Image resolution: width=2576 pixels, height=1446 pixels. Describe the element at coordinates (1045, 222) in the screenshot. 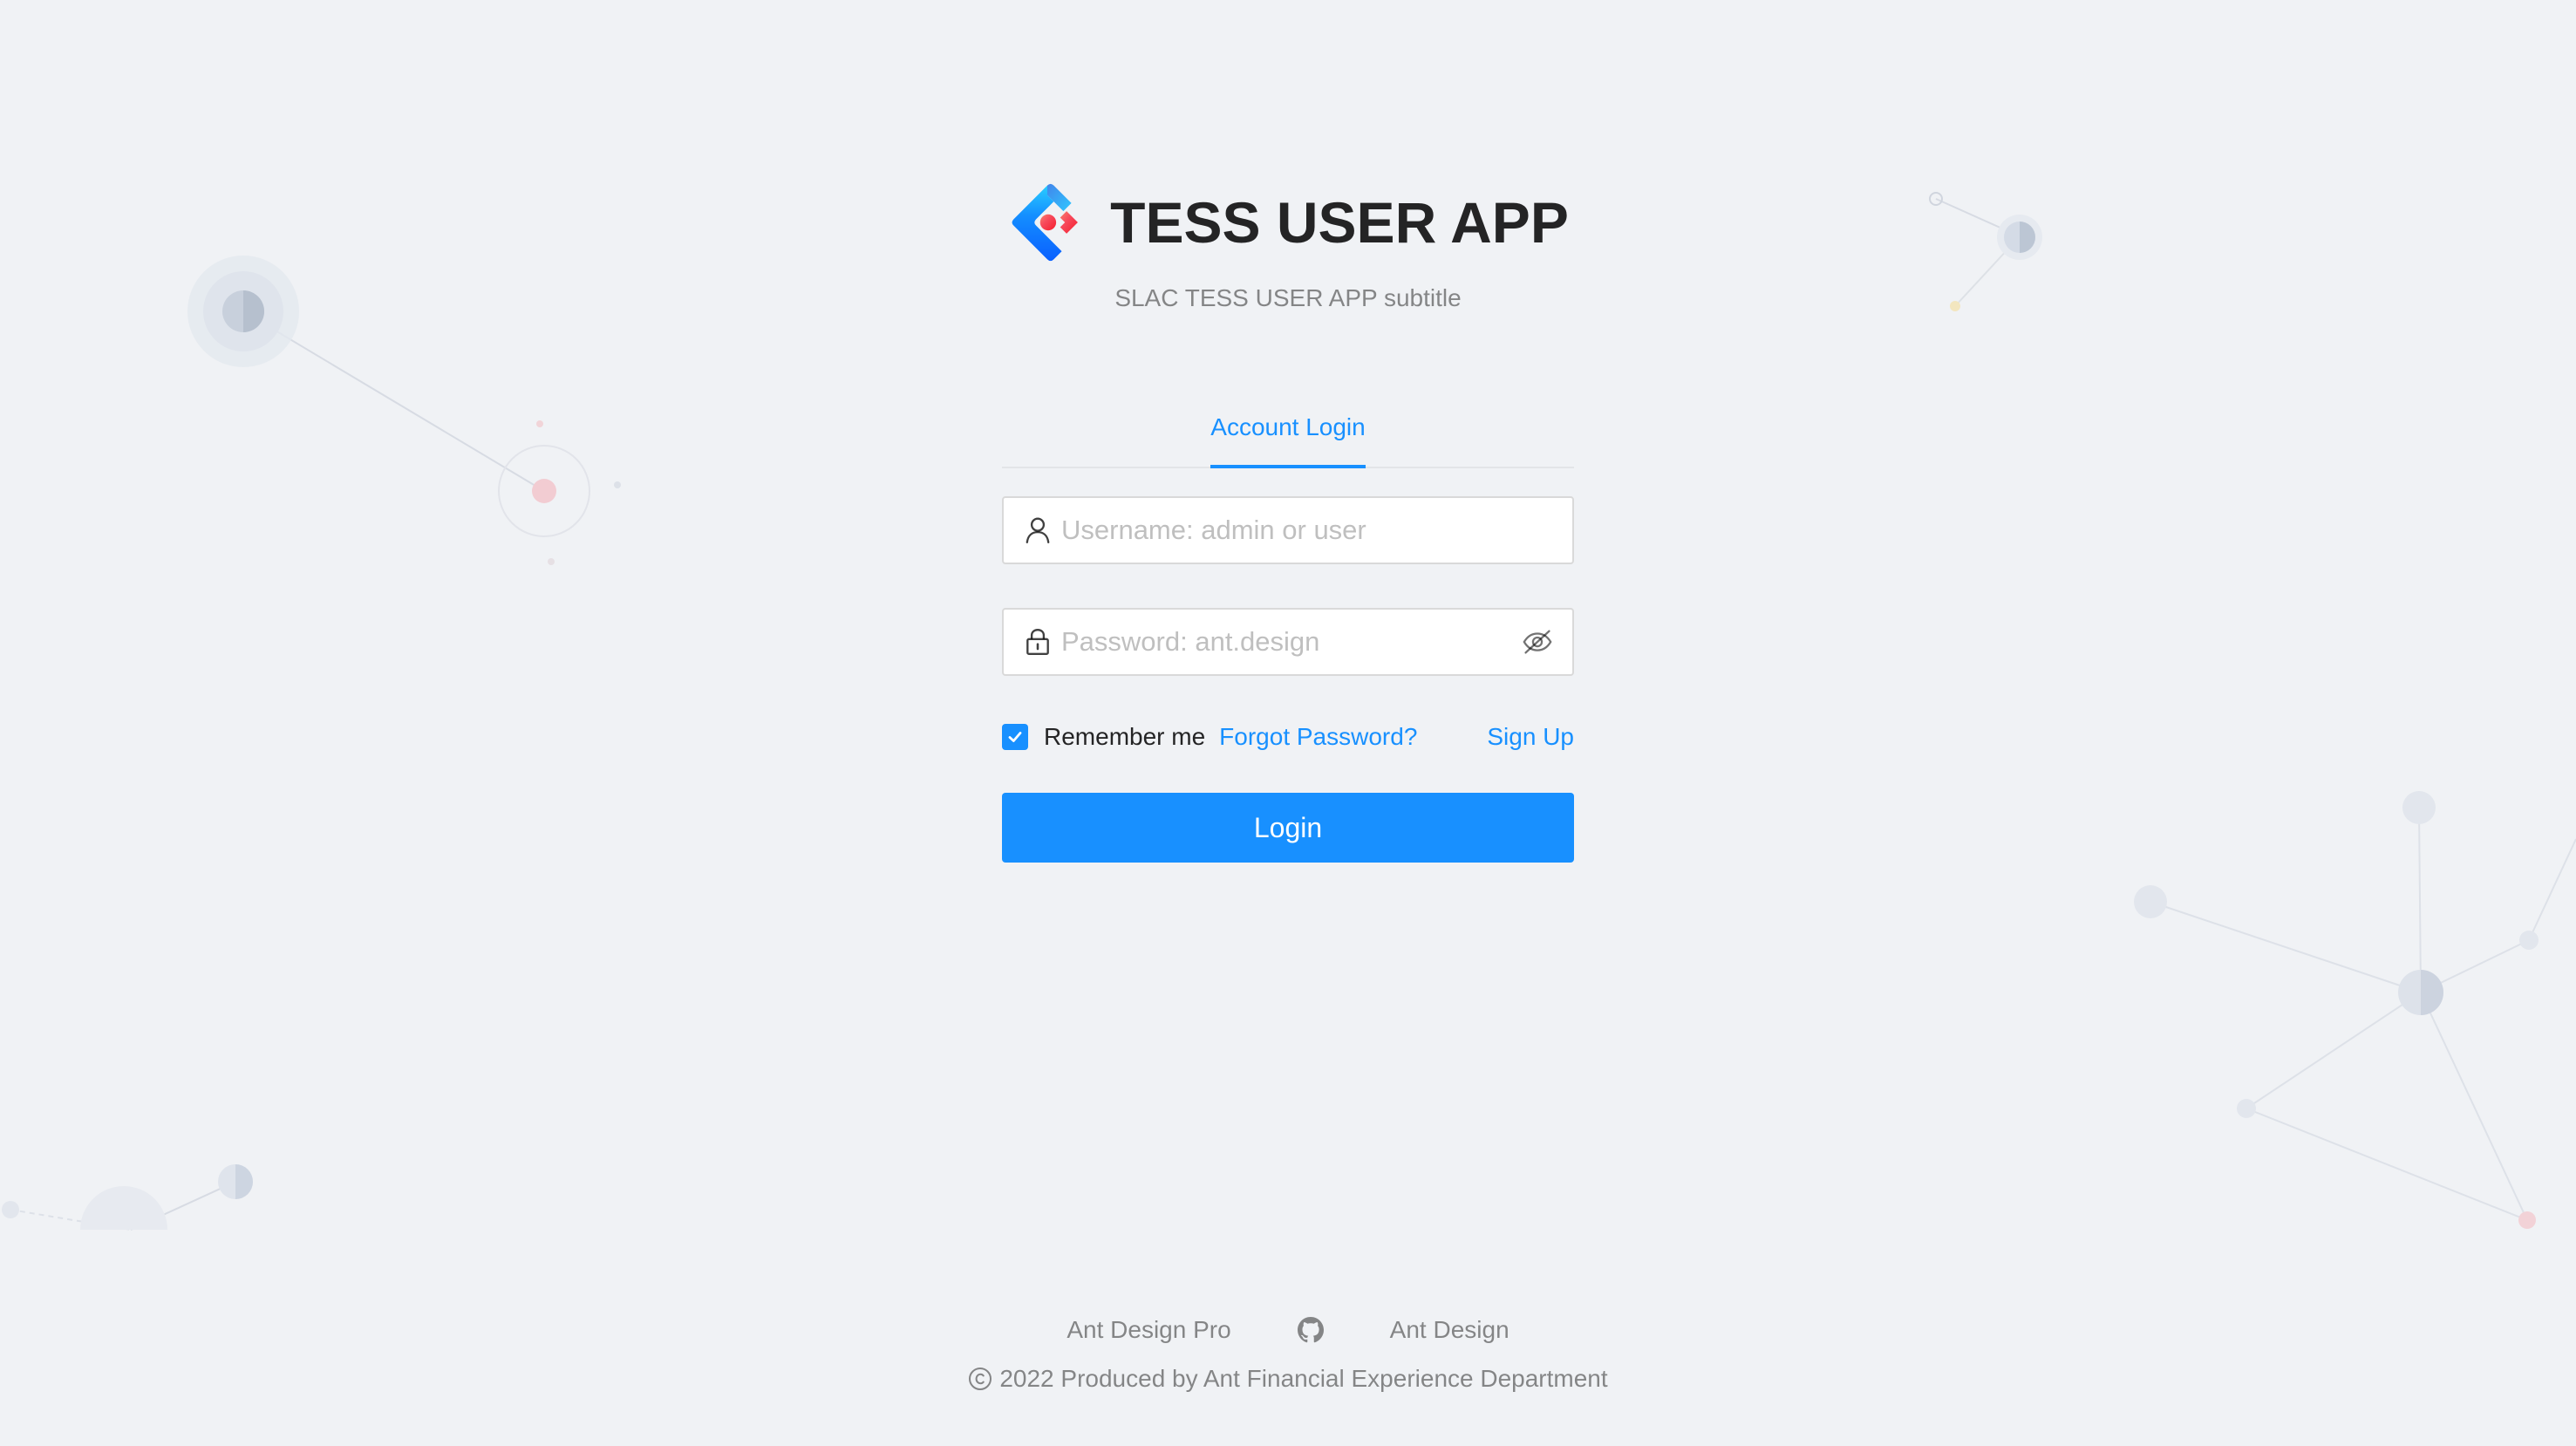

I see `ant-design-logo-icon` at that location.